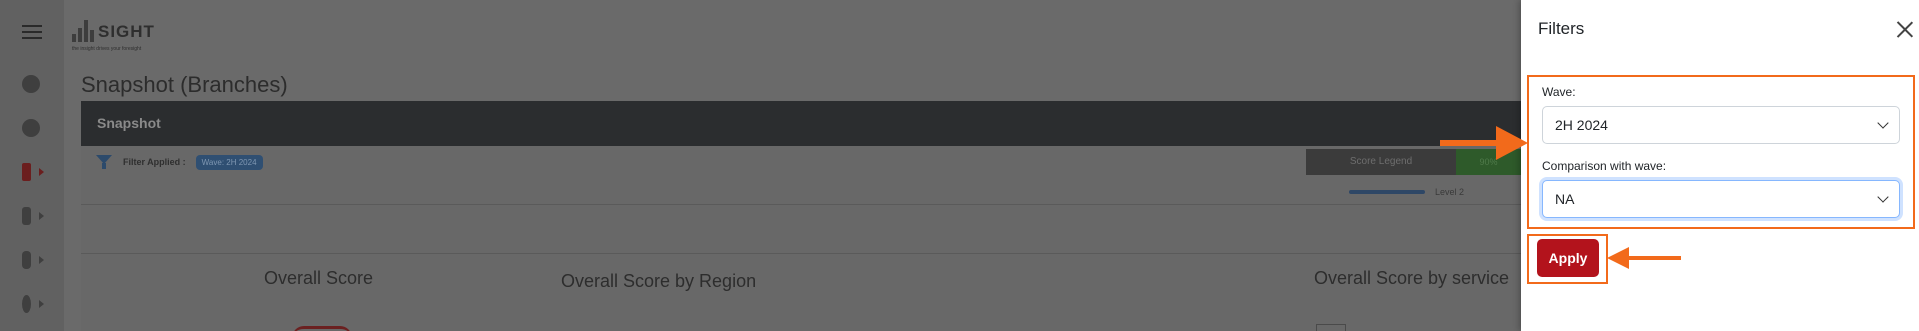  What do you see at coordinates (33, 260) in the screenshot?
I see `database-icon` at bounding box center [33, 260].